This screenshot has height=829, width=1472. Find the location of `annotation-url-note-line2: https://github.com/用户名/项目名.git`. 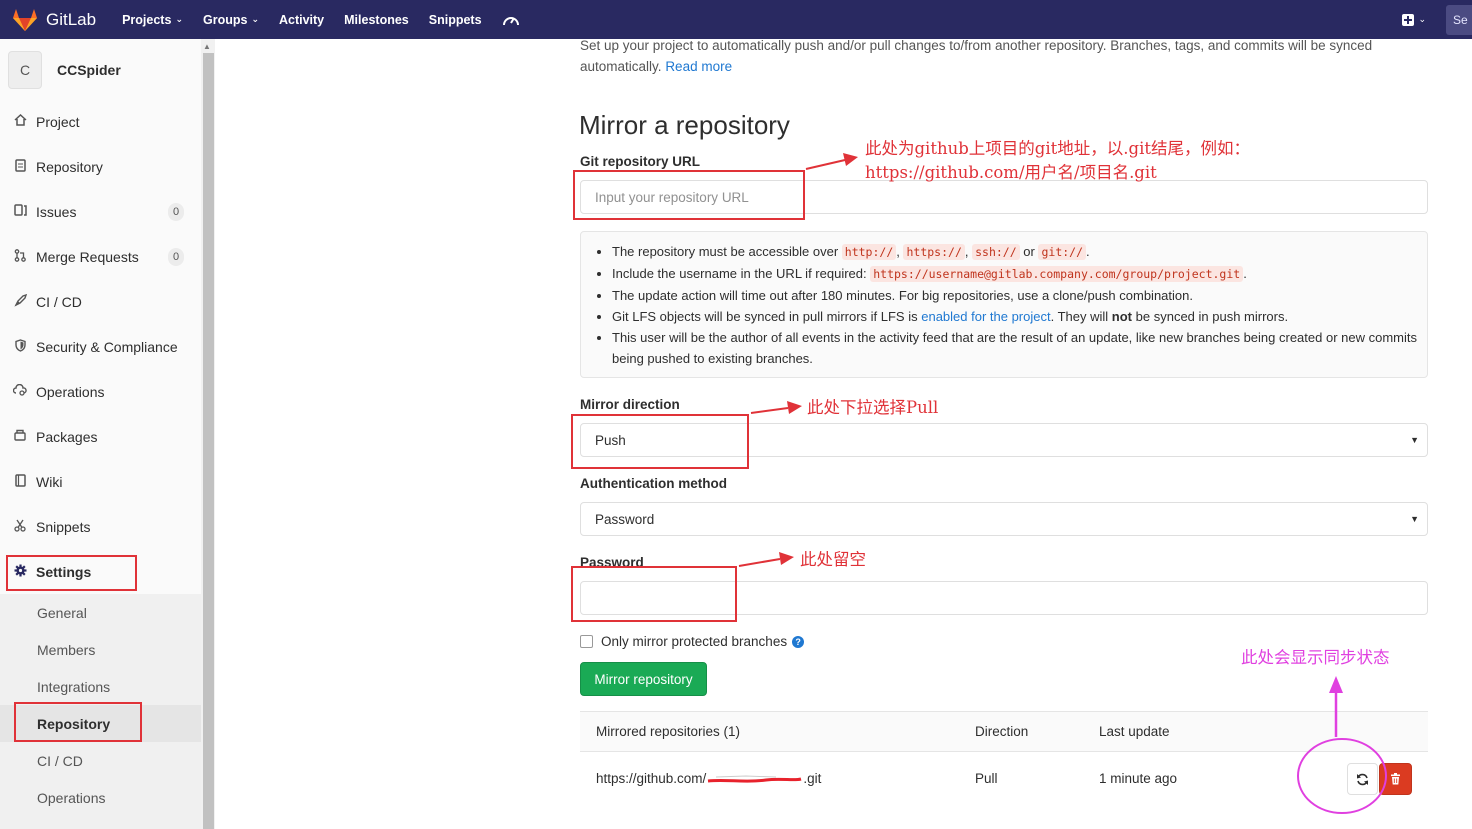

annotation-url-note-line2: https://github.com/用户名/项目名.git is located at coordinates (1011, 172).